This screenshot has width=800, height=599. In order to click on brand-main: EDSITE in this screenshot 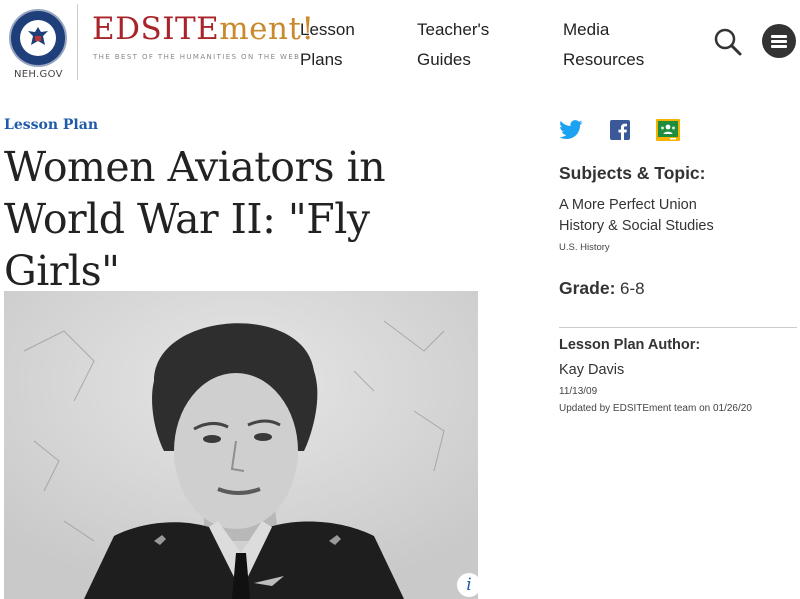, I will do `click(156, 29)`.